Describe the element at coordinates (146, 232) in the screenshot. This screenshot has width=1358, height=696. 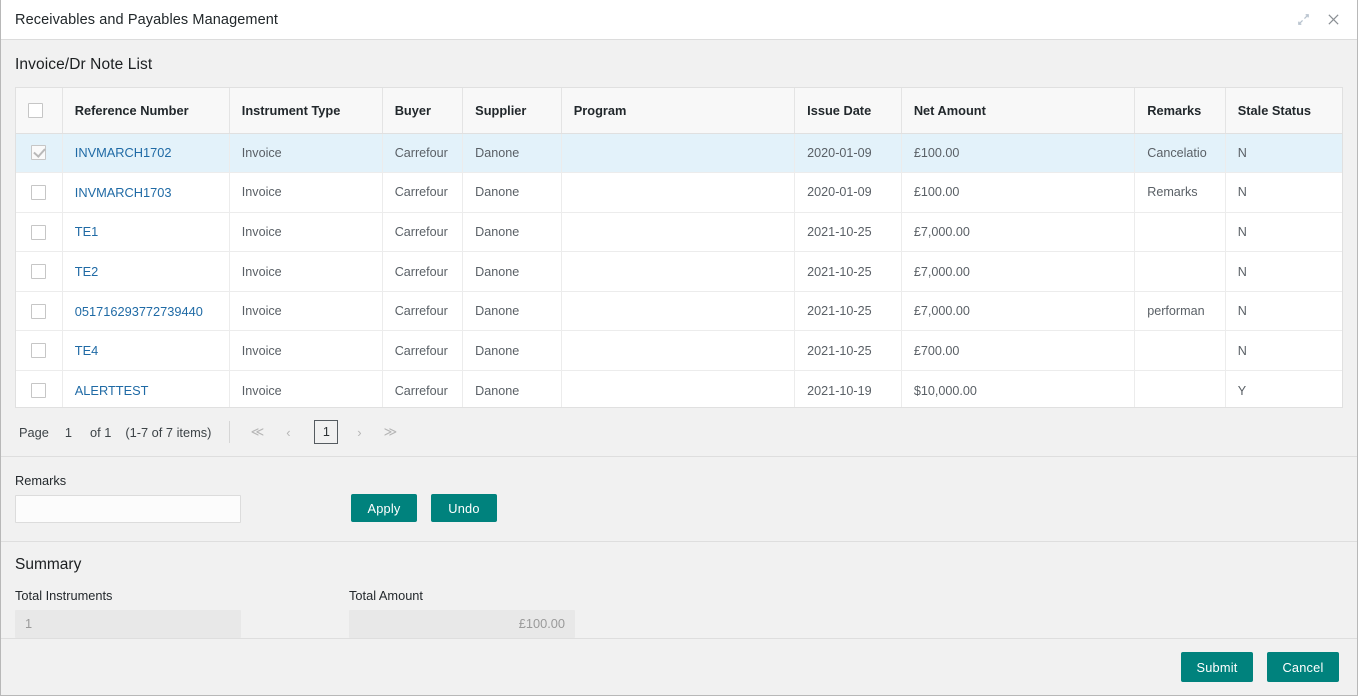
I see `cell-reference-number: TE1` at that location.